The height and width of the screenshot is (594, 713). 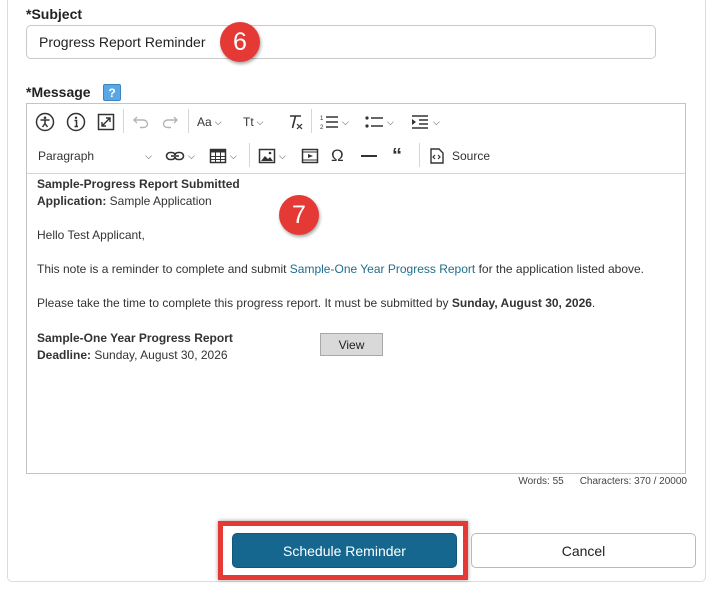 I want to click on numbered-list-dropdown: 1 2 ⌵, so click(x=334, y=122).